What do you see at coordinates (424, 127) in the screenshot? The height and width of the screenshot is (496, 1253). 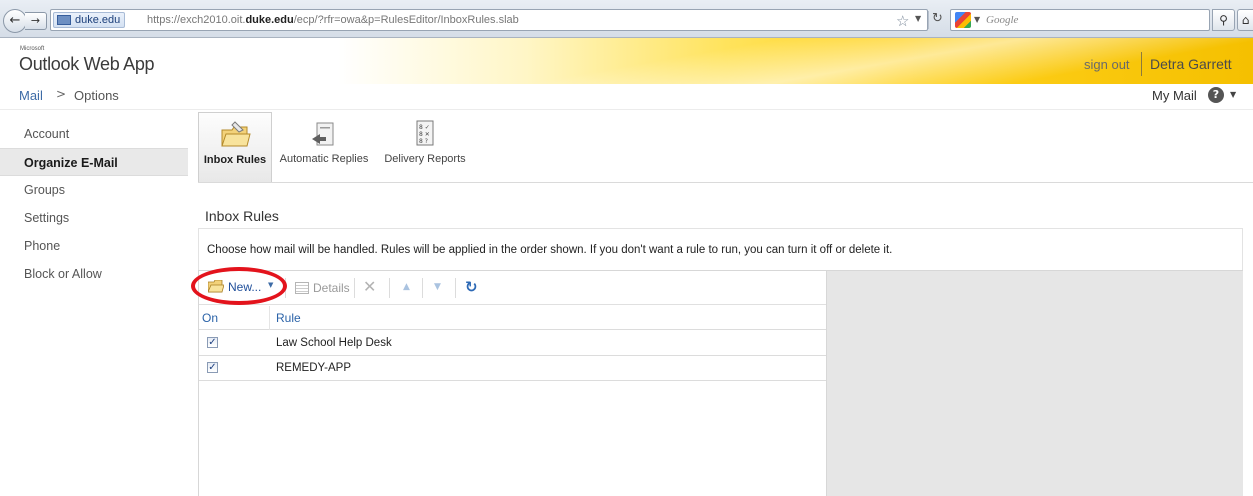 I see `svg-text: 8 ✓` at bounding box center [424, 127].